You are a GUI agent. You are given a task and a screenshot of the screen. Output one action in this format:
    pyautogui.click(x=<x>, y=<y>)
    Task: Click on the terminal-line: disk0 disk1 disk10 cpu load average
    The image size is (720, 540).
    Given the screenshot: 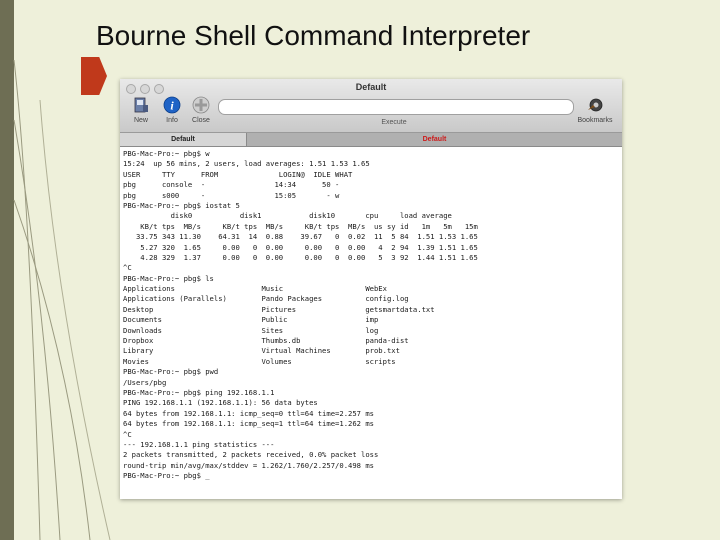 What is the action you would take?
    pyautogui.click(x=287, y=216)
    